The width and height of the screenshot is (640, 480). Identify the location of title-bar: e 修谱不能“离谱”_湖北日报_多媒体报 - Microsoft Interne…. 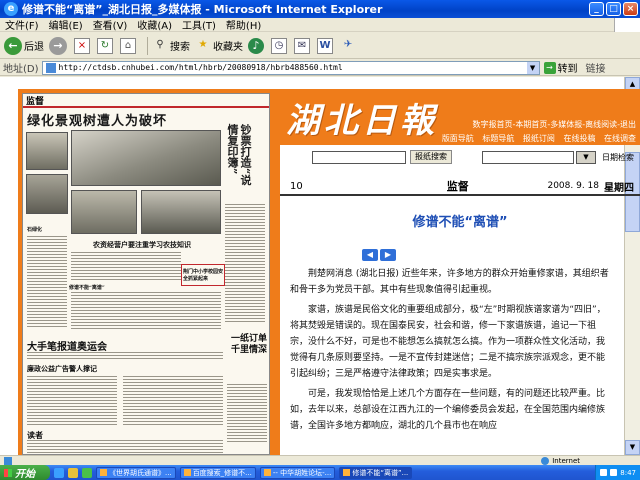
(320, 9).